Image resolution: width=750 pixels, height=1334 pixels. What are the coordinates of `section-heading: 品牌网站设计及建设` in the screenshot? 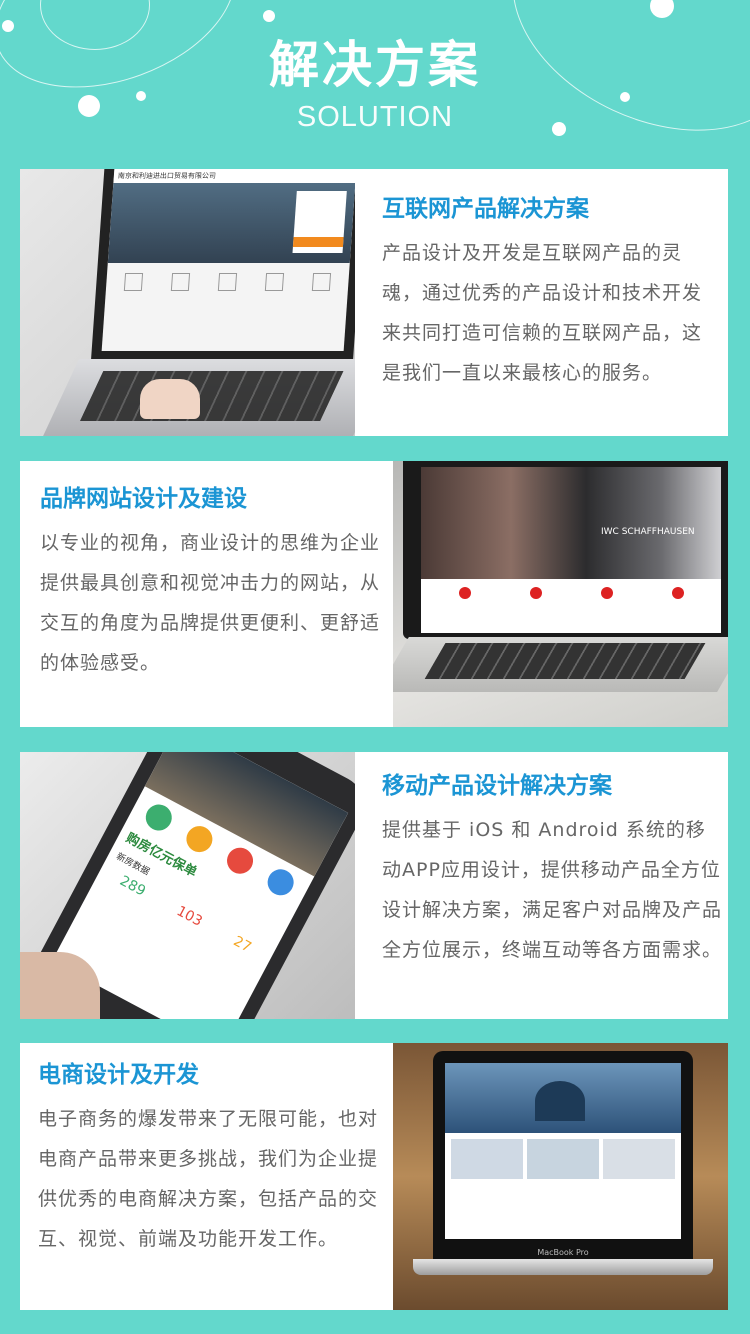 It's located at (143, 499).